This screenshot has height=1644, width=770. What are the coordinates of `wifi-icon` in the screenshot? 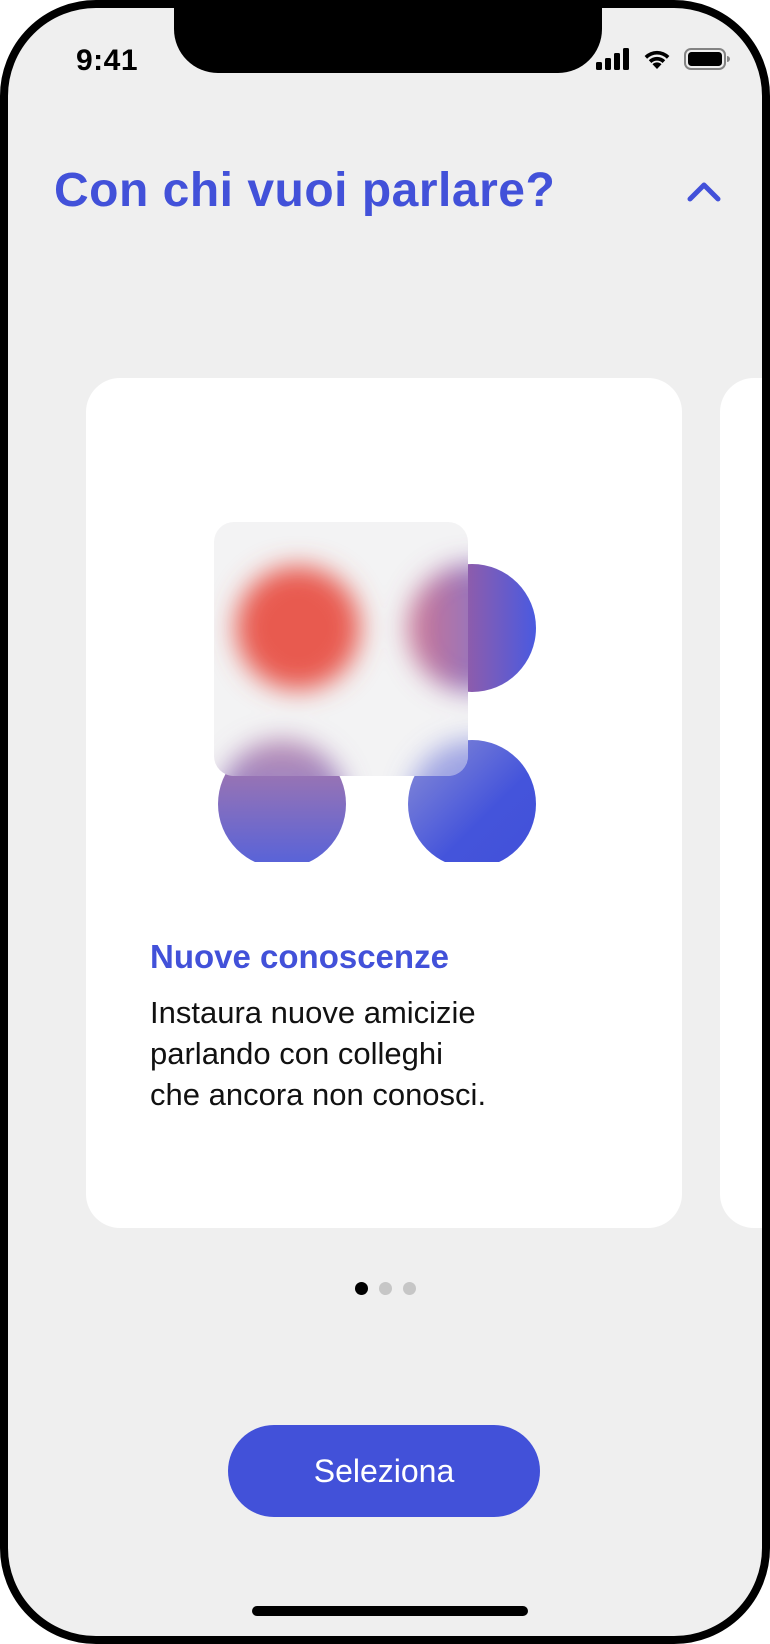 It's located at (657, 61).